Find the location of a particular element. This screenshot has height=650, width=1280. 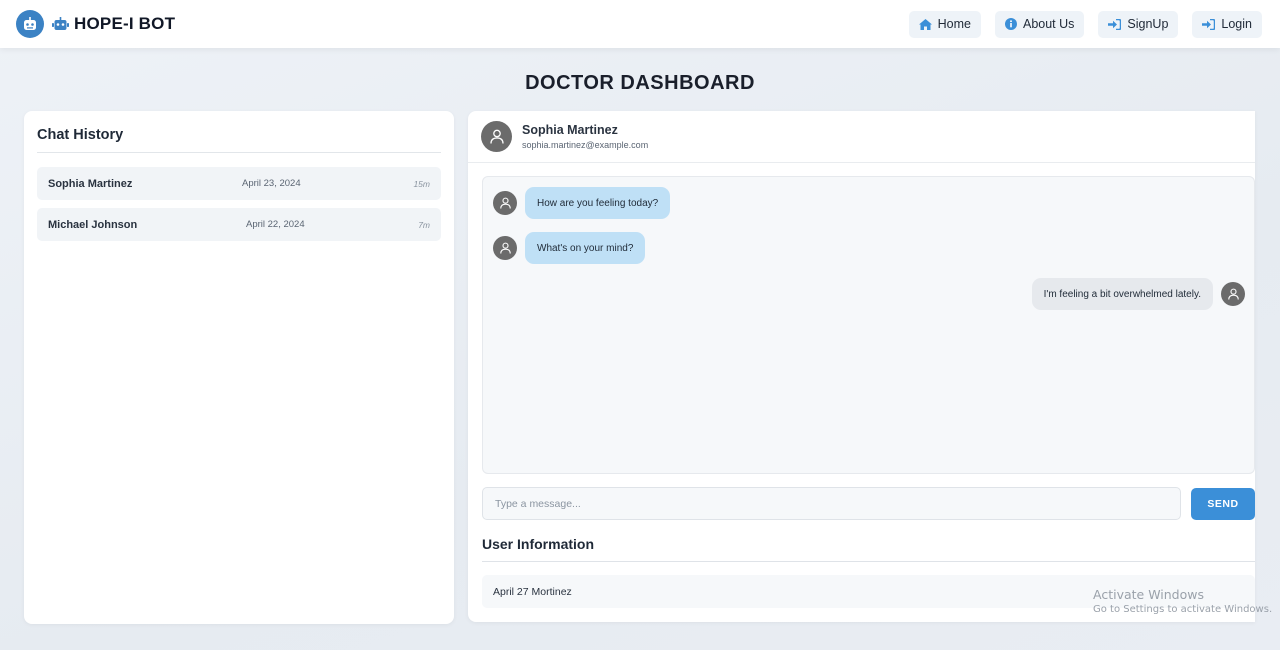

outgoing-message: I'm feeling a bit overwhelmed lately. is located at coordinates (1138, 294).